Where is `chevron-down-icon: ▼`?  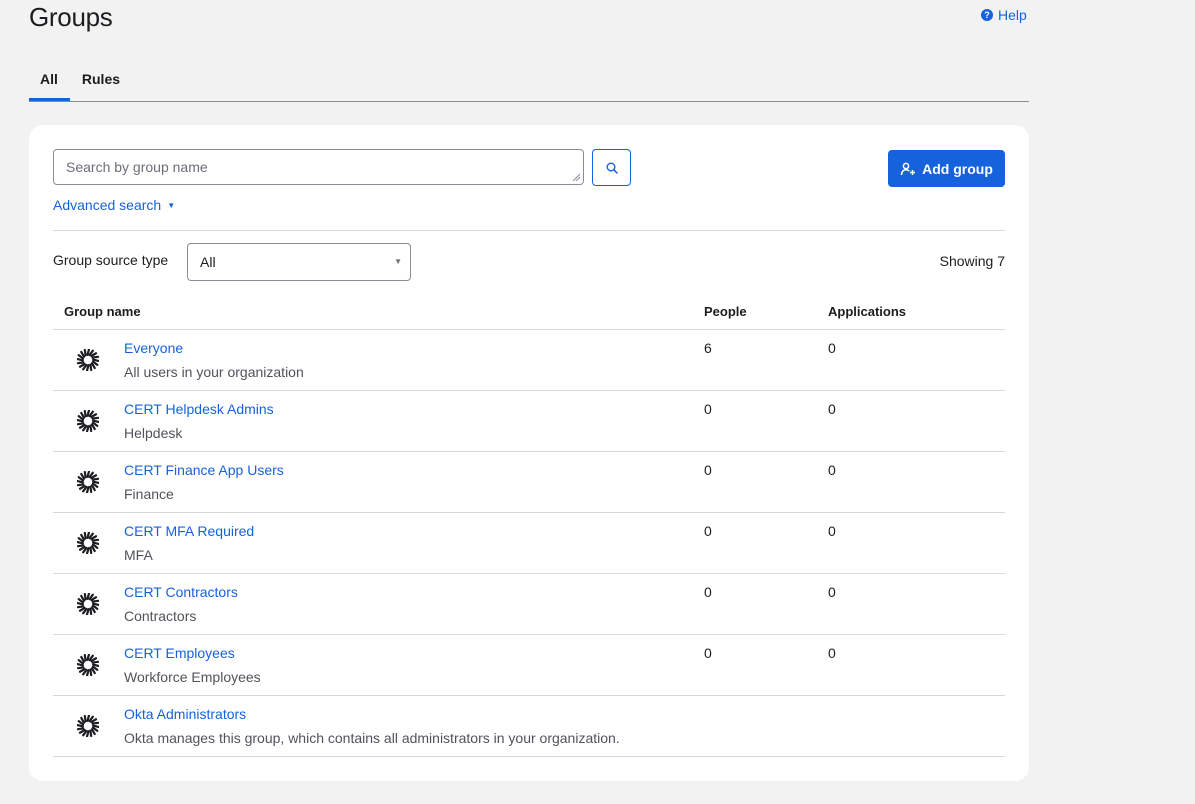
chevron-down-icon: ▼ is located at coordinates (398, 261).